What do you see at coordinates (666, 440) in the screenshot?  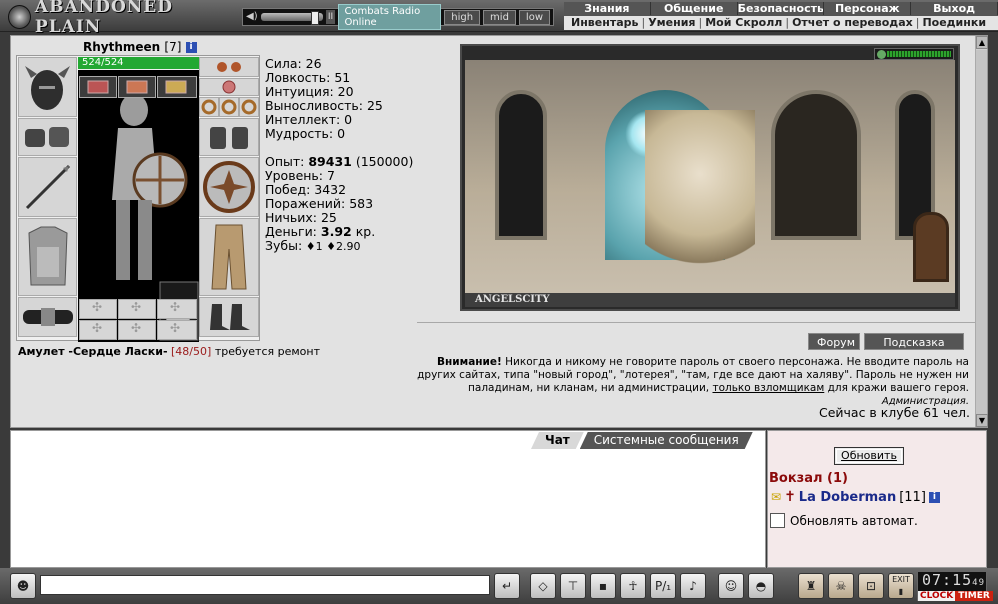 I see `tab-system-messages: Системные сообщения` at bounding box center [666, 440].